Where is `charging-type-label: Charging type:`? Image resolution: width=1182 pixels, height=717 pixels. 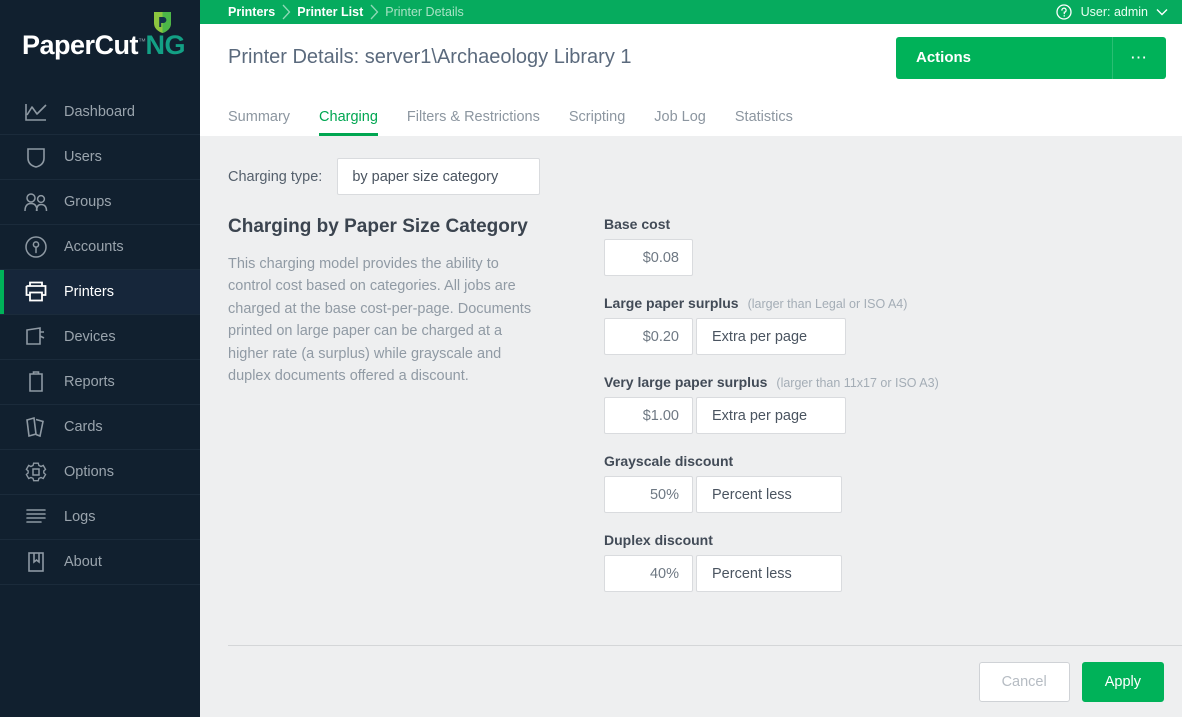 charging-type-label: Charging type: is located at coordinates (275, 176).